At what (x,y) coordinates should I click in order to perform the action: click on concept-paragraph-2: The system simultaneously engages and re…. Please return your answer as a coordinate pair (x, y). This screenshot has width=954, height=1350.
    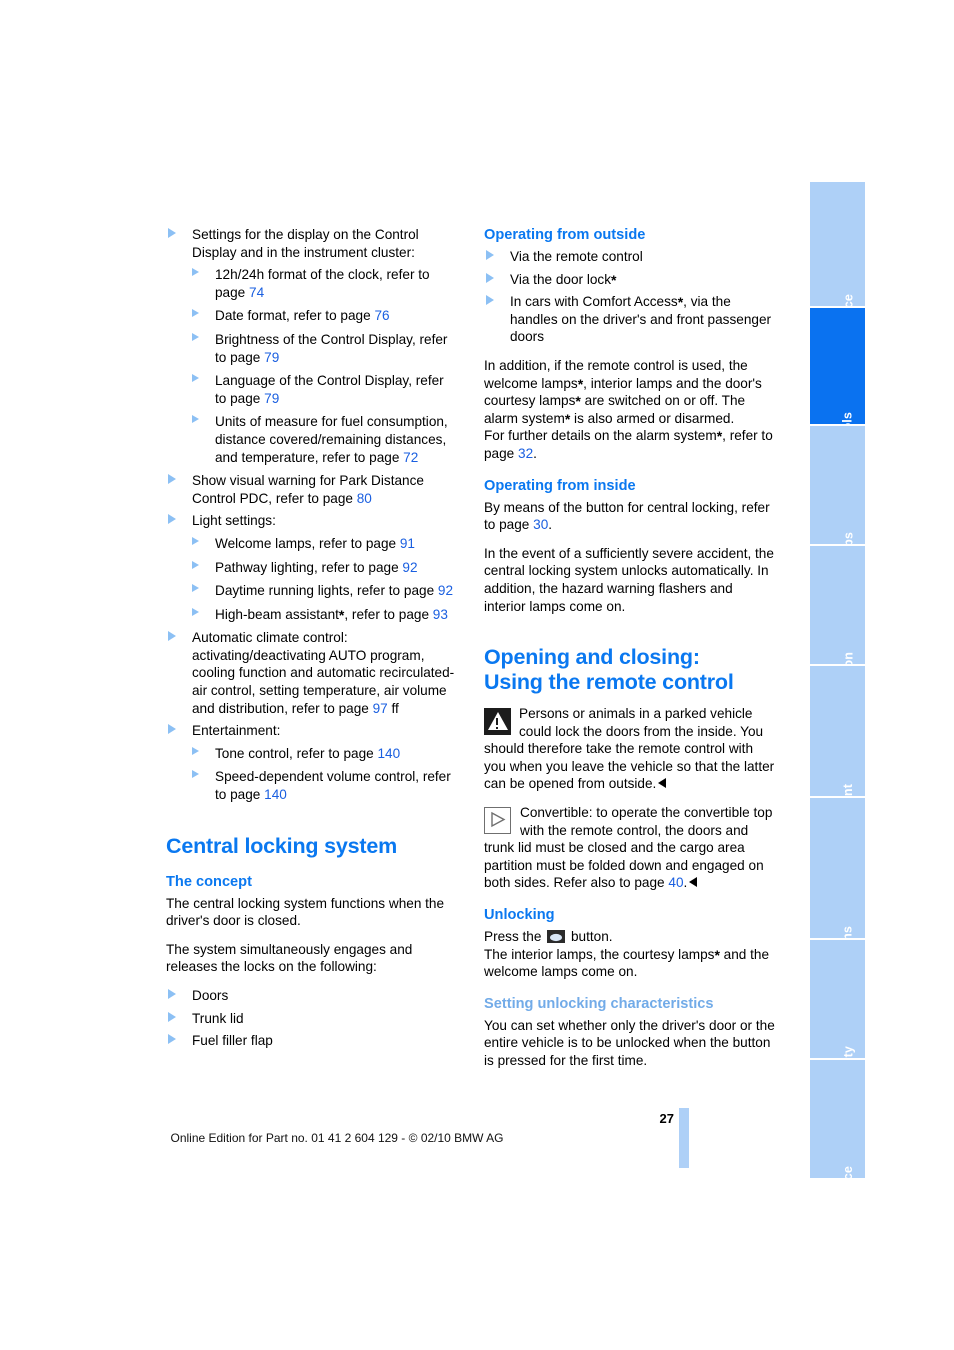
    Looking at the image, I should click on (289, 958).